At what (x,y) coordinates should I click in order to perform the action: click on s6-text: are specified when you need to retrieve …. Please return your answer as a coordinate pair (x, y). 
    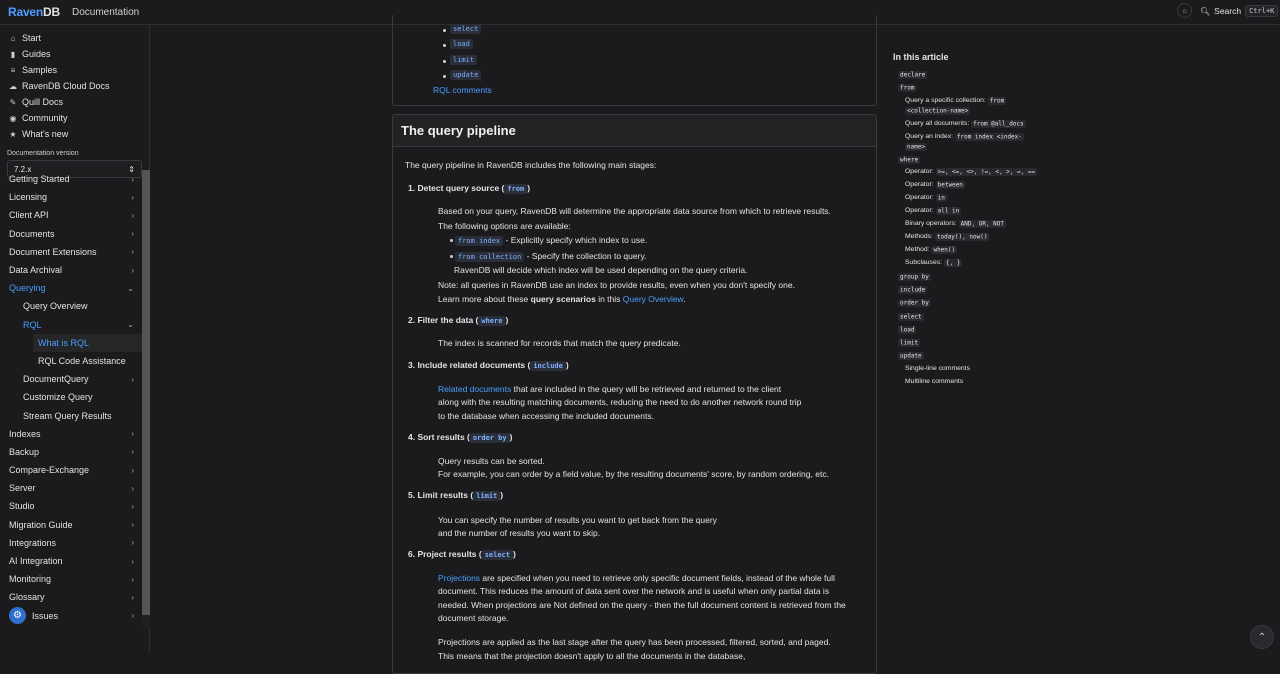
    Looking at the image, I should click on (657, 578).